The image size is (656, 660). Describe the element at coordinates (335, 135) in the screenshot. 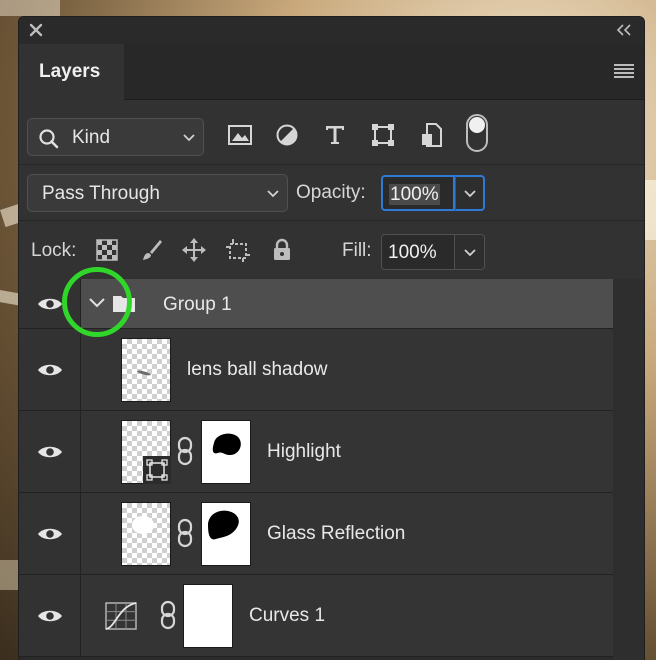

I see `type-filter-icon` at that location.